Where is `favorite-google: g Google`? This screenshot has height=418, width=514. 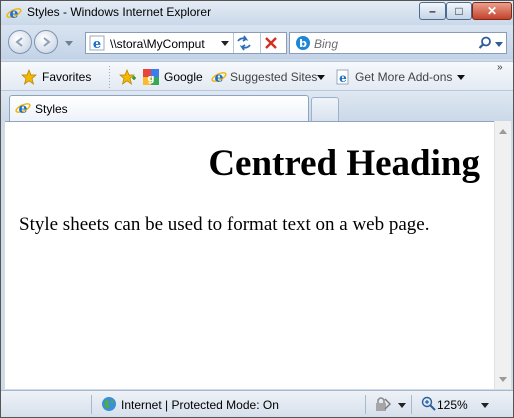
favorite-google: g Google is located at coordinates (174, 77).